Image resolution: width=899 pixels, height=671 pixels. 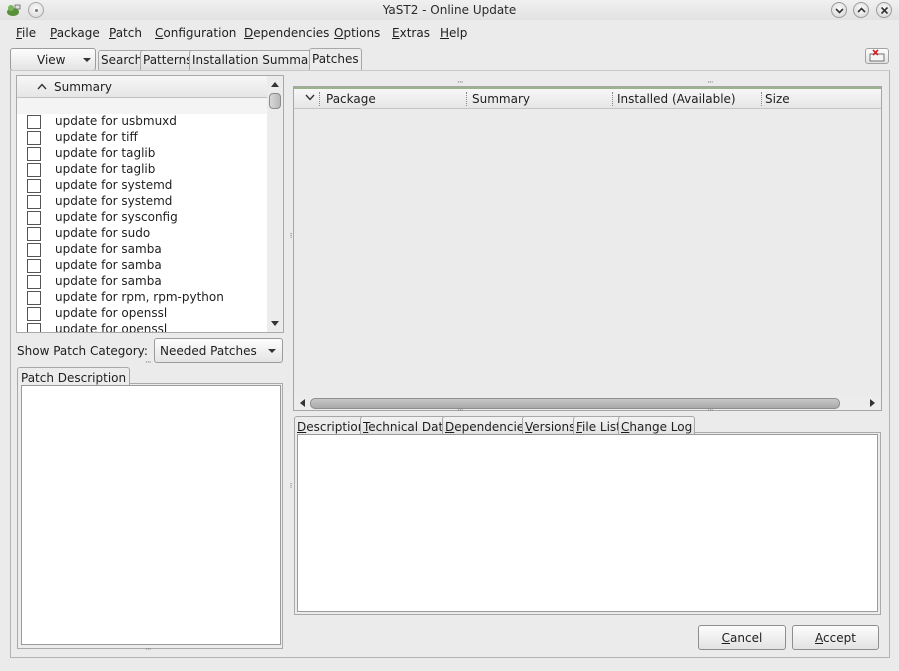 What do you see at coordinates (275, 204) in the screenshot?
I see `patch-list-scrollbar` at bounding box center [275, 204].